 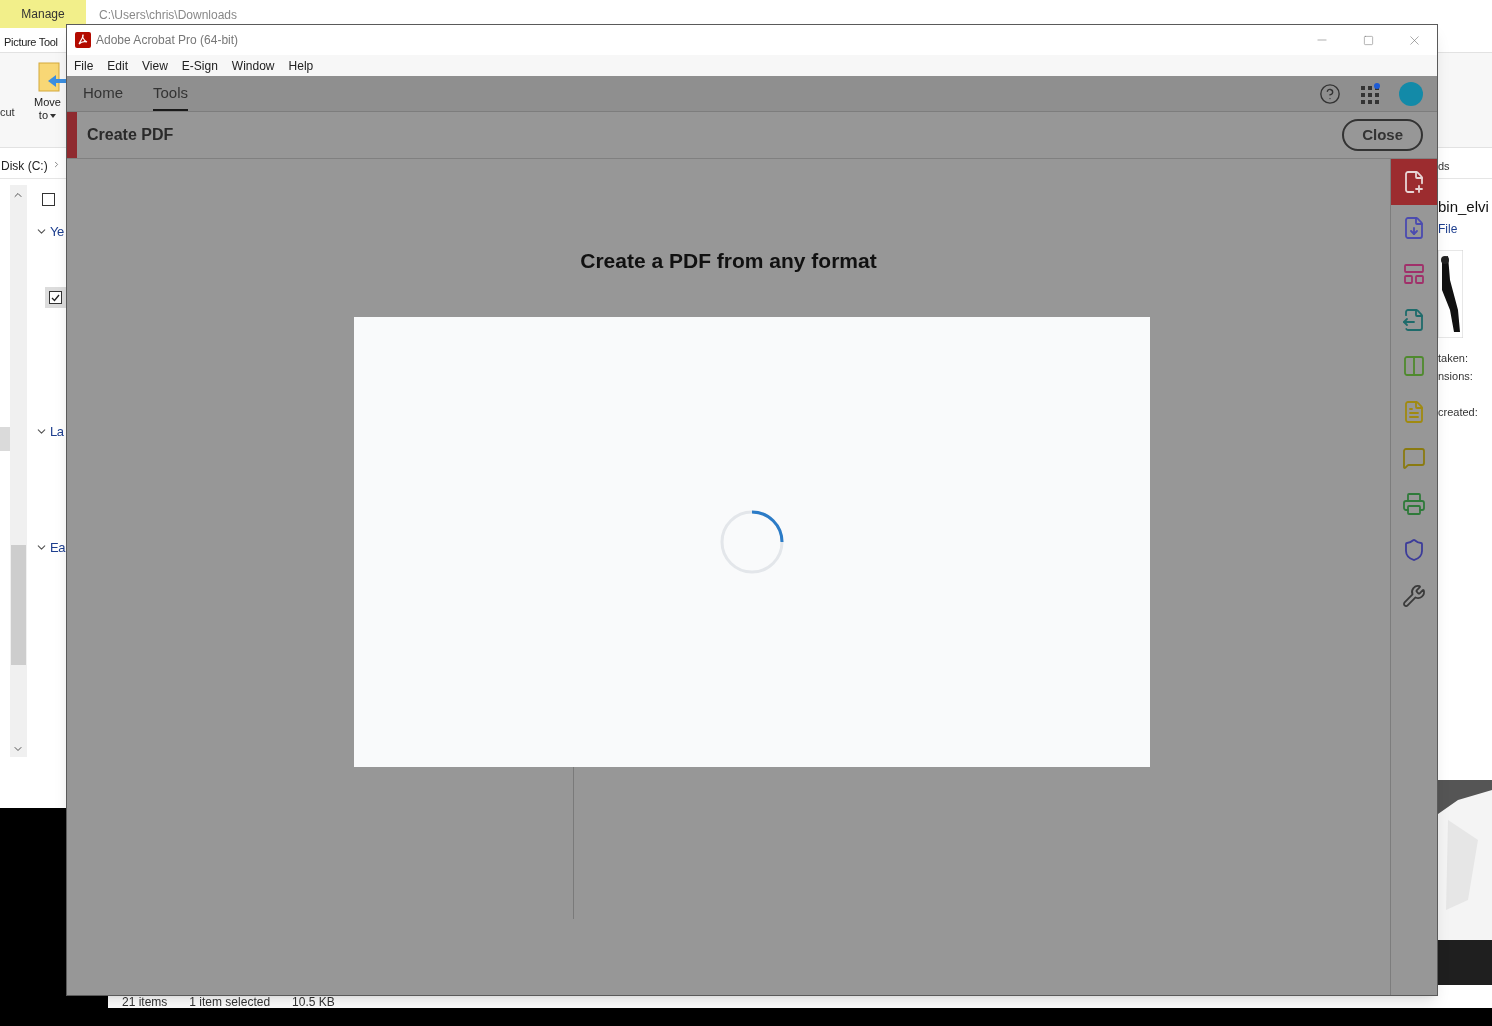 What do you see at coordinates (55, 297) in the screenshot?
I see `check-icon` at bounding box center [55, 297].